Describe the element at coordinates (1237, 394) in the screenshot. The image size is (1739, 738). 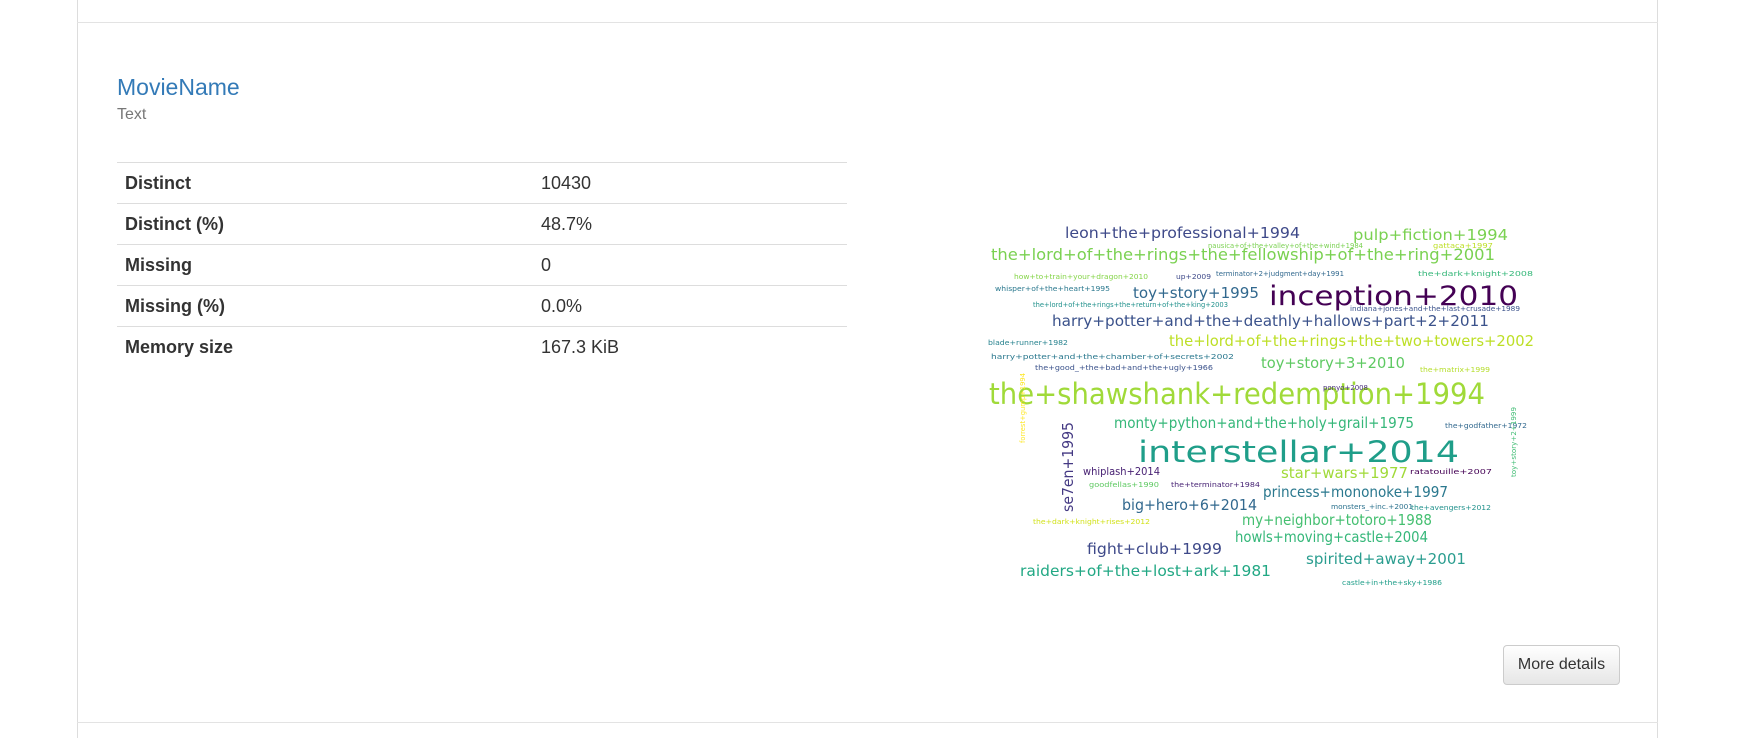
I see `word-cloud-term: the+shawshank+redemption+1994` at that location.